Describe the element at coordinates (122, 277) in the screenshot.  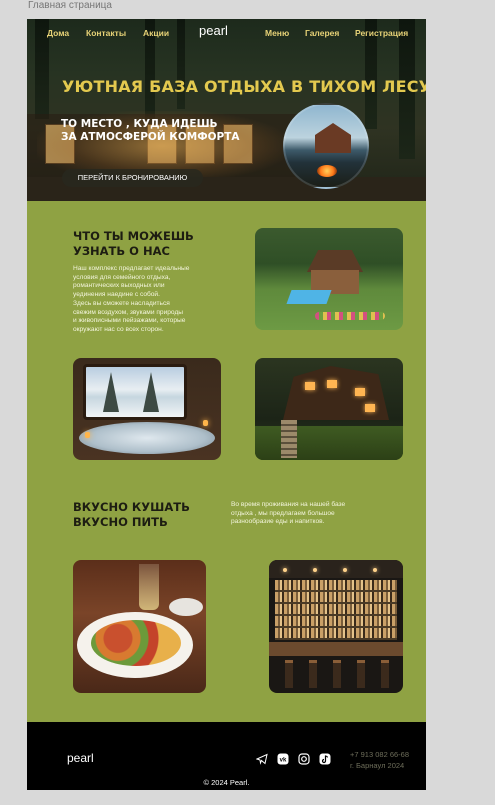
I see `about-text-line: условия для семейного отдыха,` at that location.